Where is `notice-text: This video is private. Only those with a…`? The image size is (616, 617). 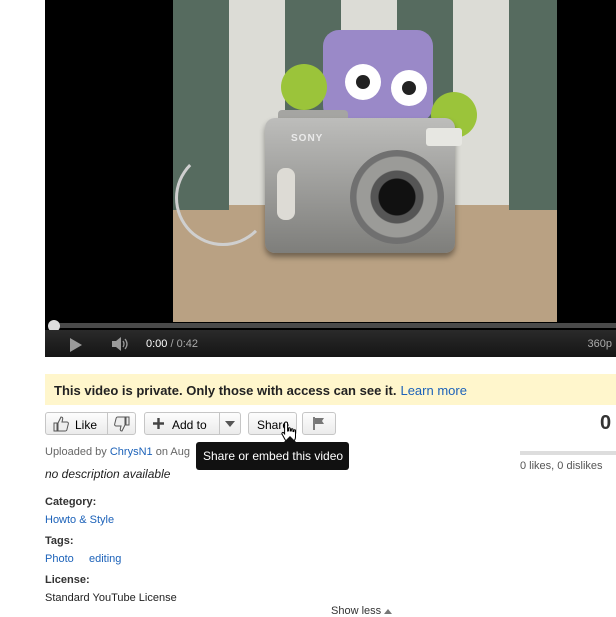
notice-text: This video is private. Only those with a… is located at coordinates (260, 390).